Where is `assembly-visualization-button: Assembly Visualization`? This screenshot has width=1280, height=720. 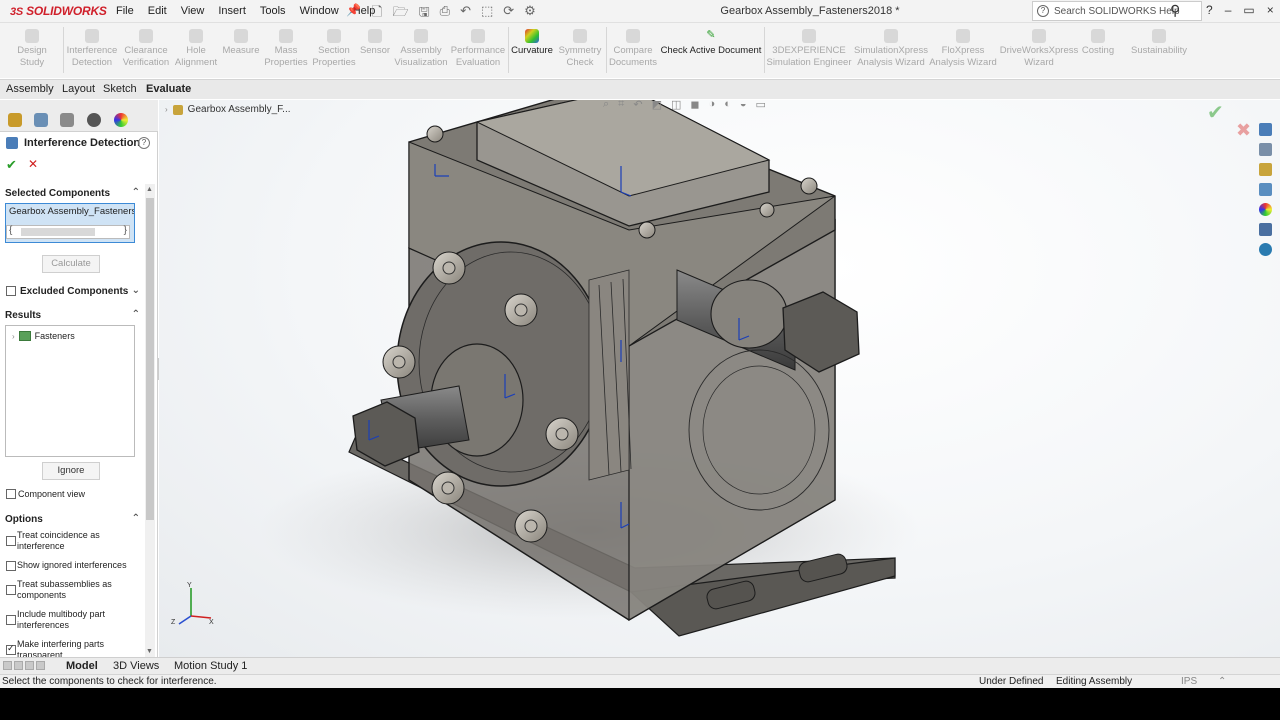 assembly-visualization-button: Assembly Visualization is located at coordinates (421, 49).